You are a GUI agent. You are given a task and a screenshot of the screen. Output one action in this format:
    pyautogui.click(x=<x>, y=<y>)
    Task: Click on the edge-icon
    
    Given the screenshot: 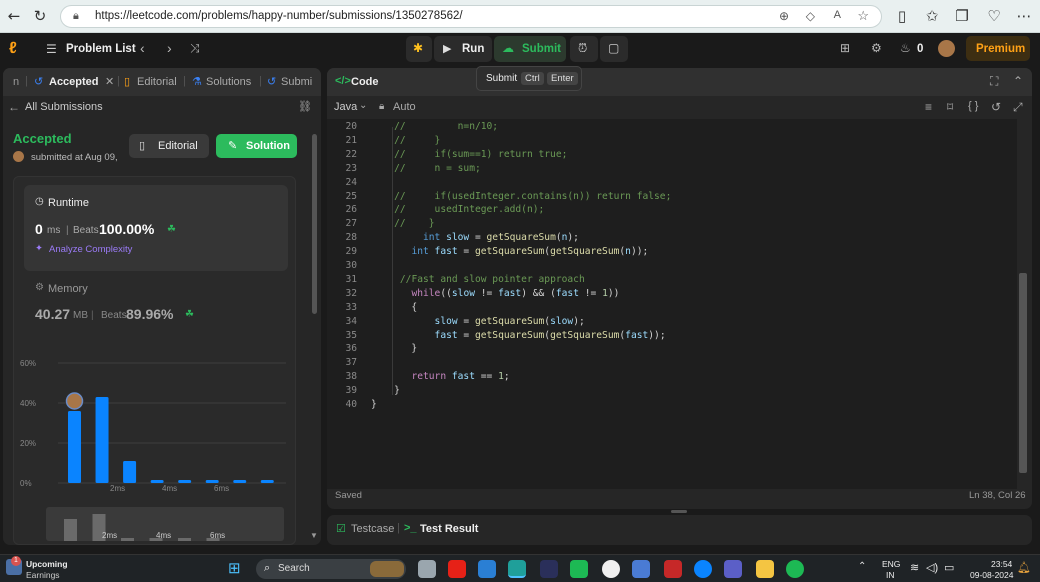 What is the action you would take?
    pyautogui.click(x=517, y=569)
    